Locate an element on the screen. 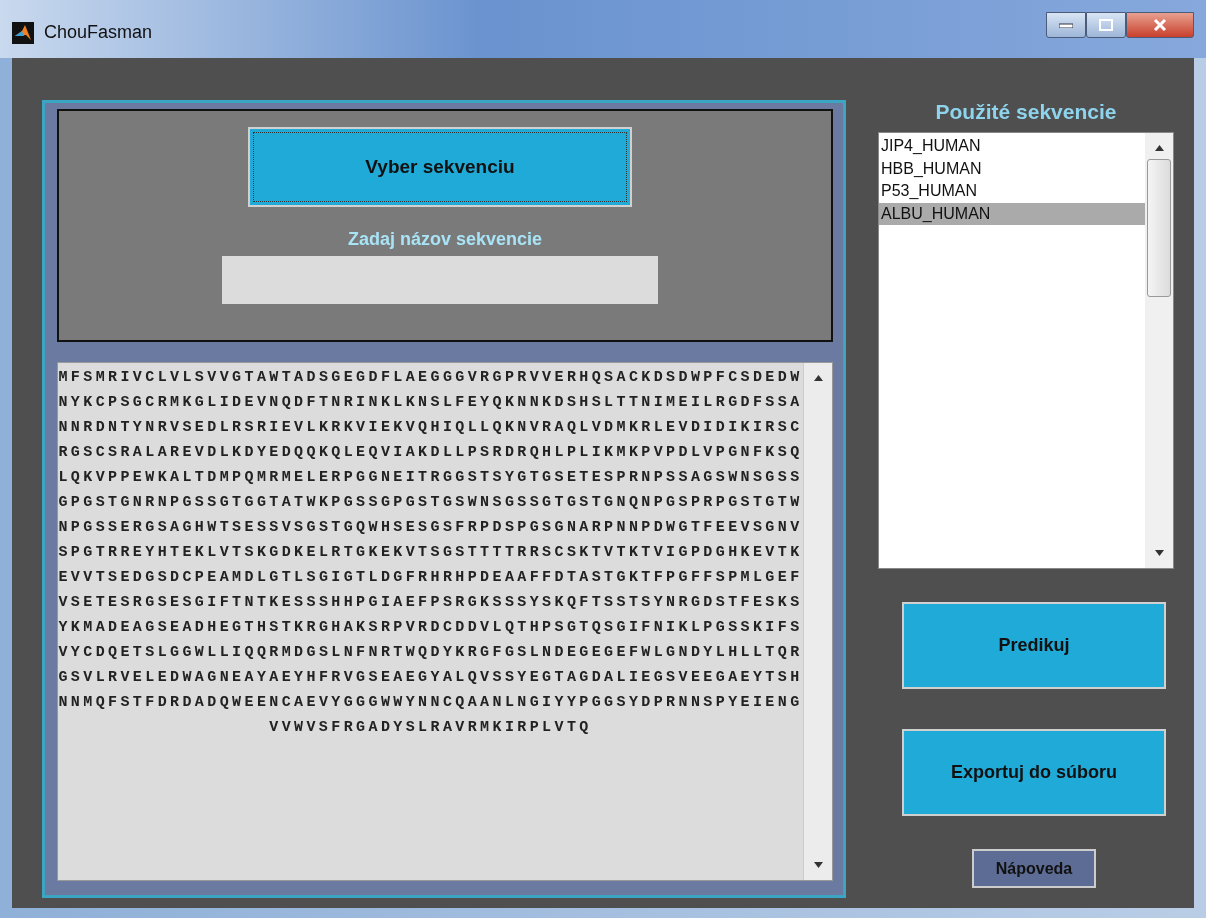  sequence-line: NNRDNTYNRVSEDLRSRIEVLKRKVIEKVQHIQLLQKNVRAQLVDMKRLEVDIDIKIRSC is located at coordinates (430, 428).